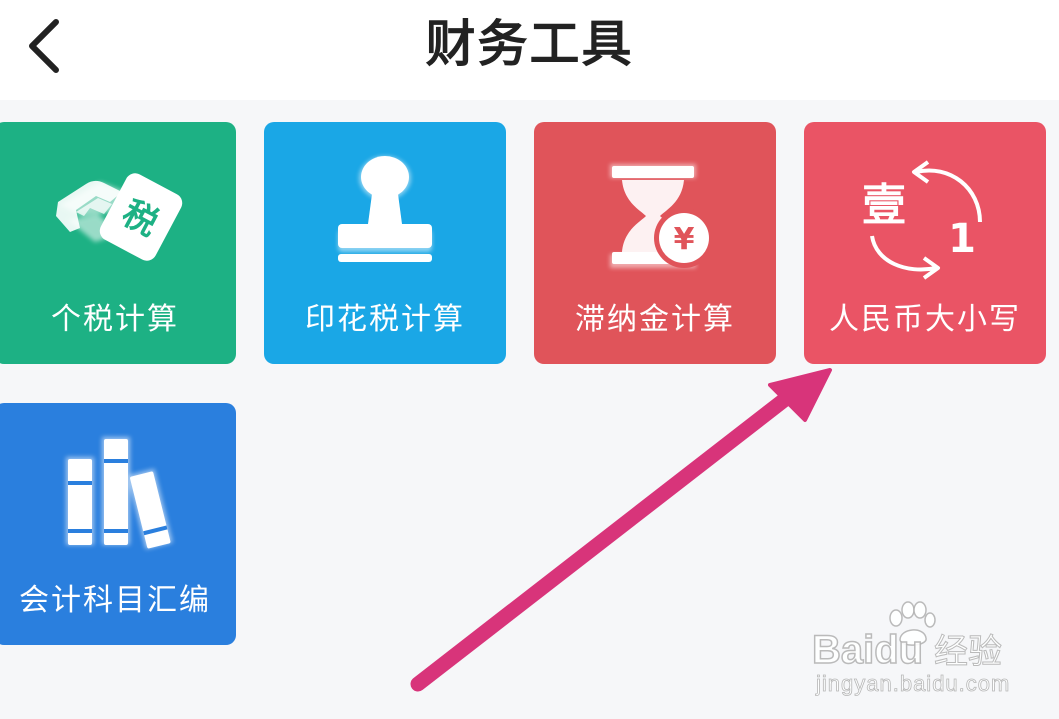 The width and height of the screenshot is (1059, 719). What do you see at coordinates (115, 319) in the screenshot?
I see `tool-label: 个税计算` at bounding box center [115, 319].